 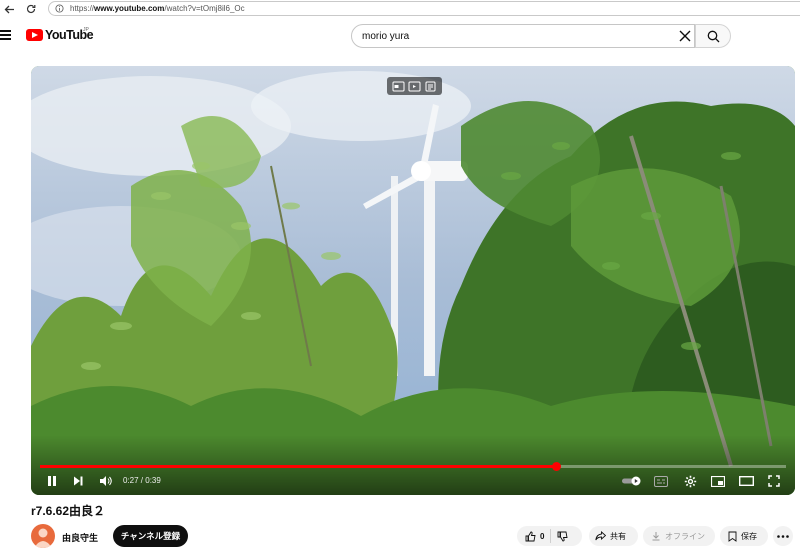 I want to click on next-button, so click(x=78, y=481).